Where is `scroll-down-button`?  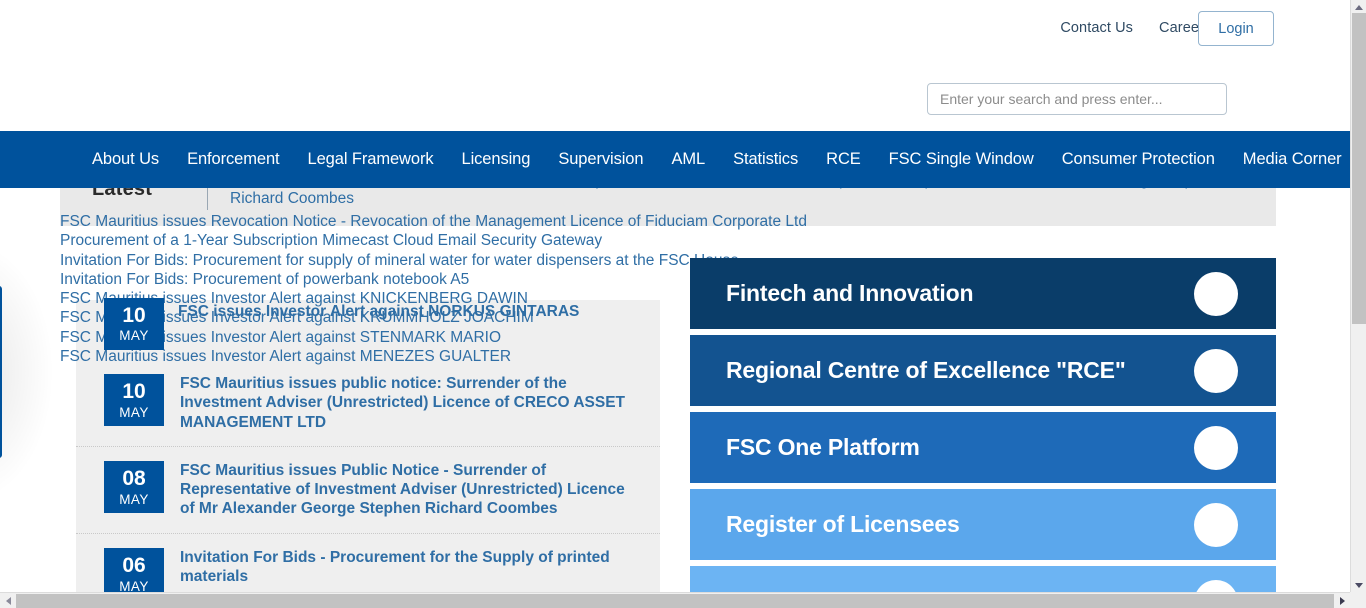
scroll-down-button is located at coordinates (1358, 585).